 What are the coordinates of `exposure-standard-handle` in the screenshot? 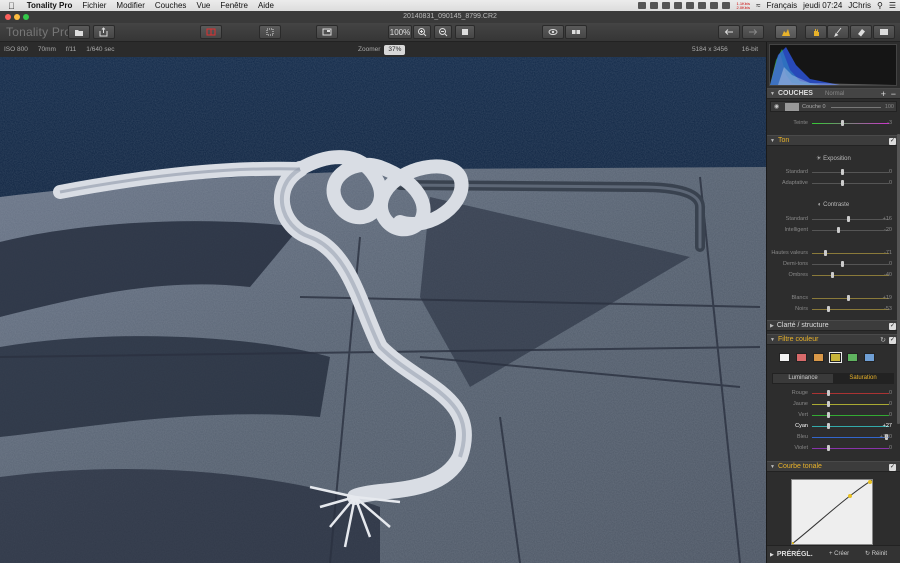 It's located at (842, 172).